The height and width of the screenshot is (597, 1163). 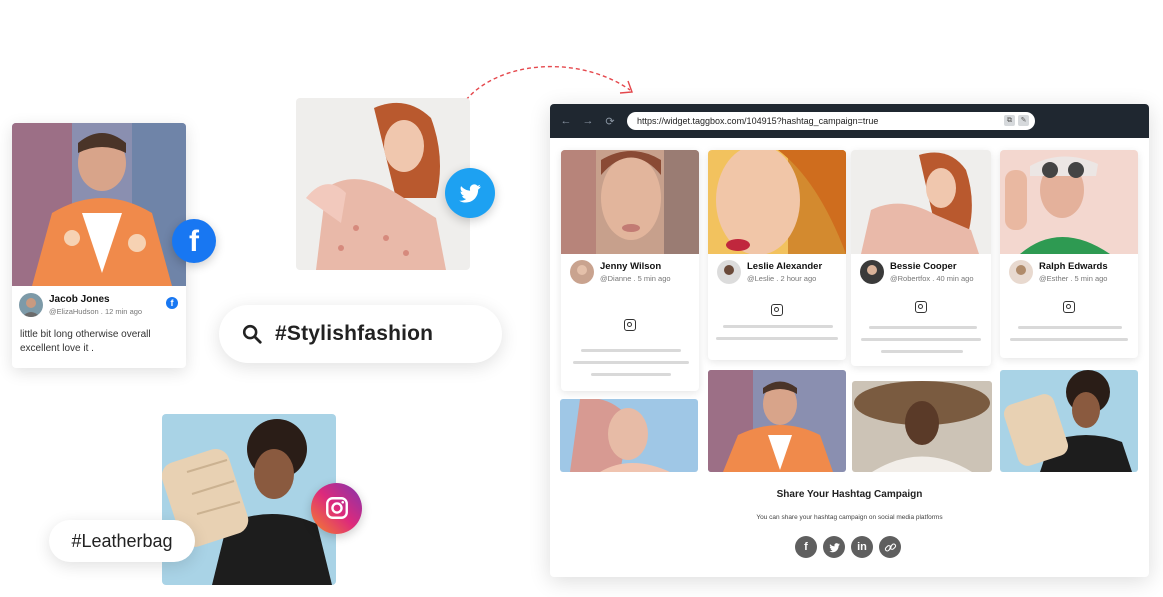 What do you see at coordinates (848, 547) in the screenshot?
I see `share-icons: f in` at bounding box center [848, 547].